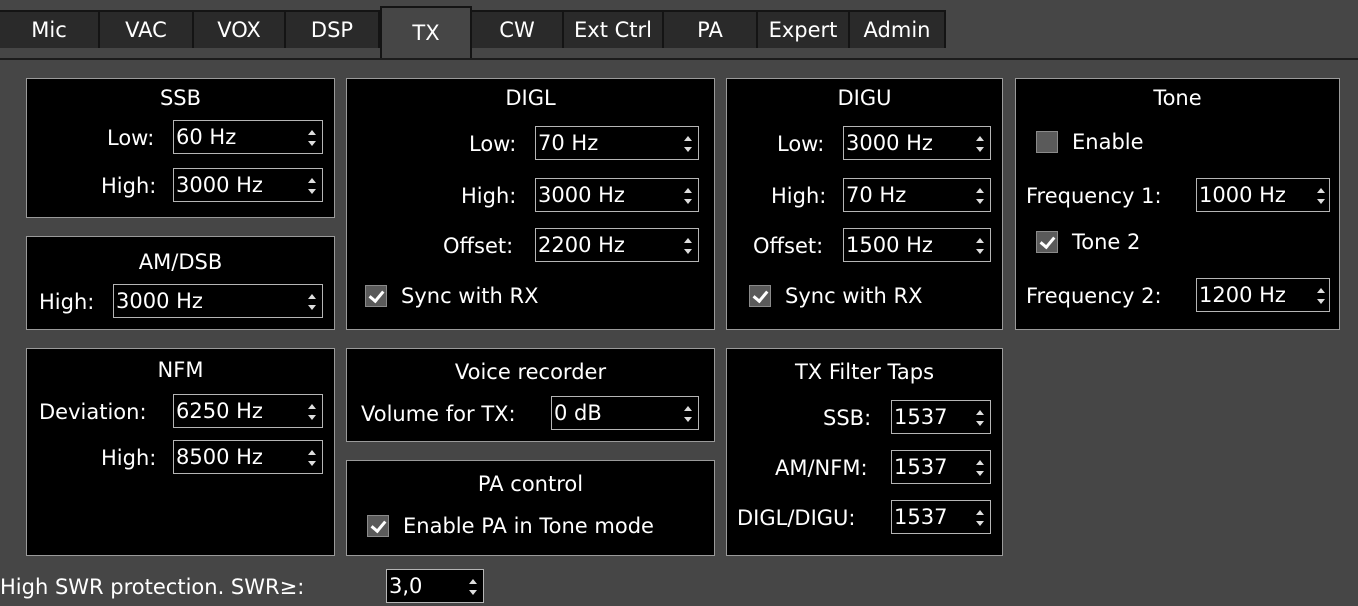  Describe the element at coordinates (93, 412) in the screenshot. I see `nfm-deviation-label: Deviation:` at that location.